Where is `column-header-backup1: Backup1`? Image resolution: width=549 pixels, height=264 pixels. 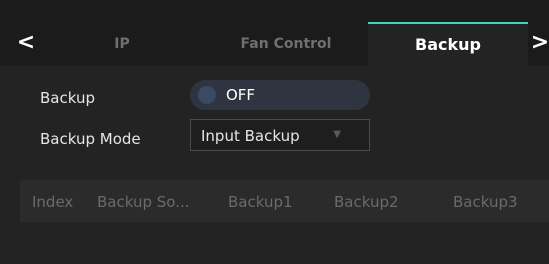 column-header-backup1: Backup1 is located at coordinates (260, 202).